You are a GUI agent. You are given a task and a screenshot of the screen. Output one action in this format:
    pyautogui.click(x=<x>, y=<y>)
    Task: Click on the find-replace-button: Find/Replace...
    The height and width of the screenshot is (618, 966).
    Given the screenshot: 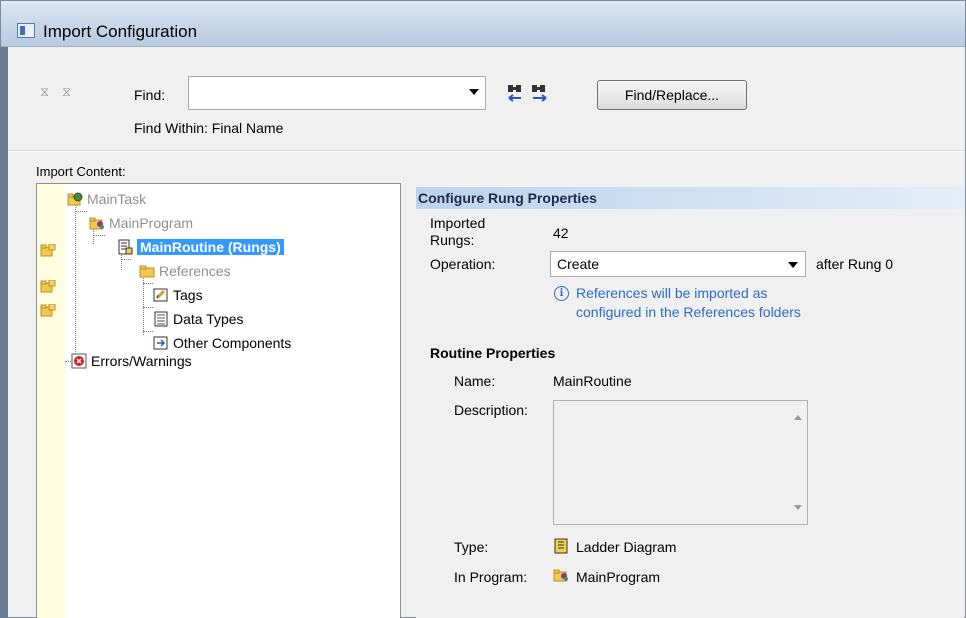 What is the action you would take?
    pyautogui.click(x=672, y=95)
    